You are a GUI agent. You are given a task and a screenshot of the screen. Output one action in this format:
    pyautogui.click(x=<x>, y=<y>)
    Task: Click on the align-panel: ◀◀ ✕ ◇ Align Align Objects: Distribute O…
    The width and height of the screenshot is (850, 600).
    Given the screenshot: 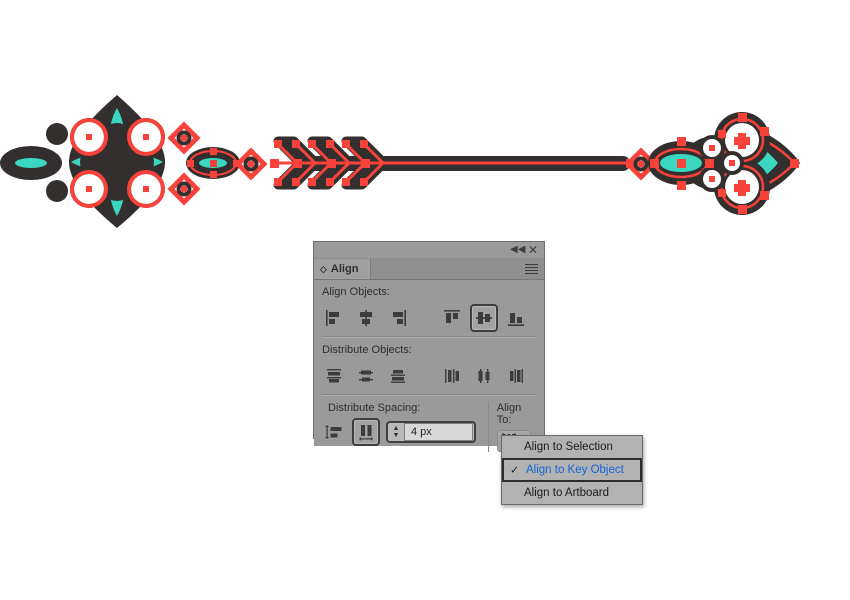 What is the action you would take?
    pyautogui.click(x=429, y=346)
    